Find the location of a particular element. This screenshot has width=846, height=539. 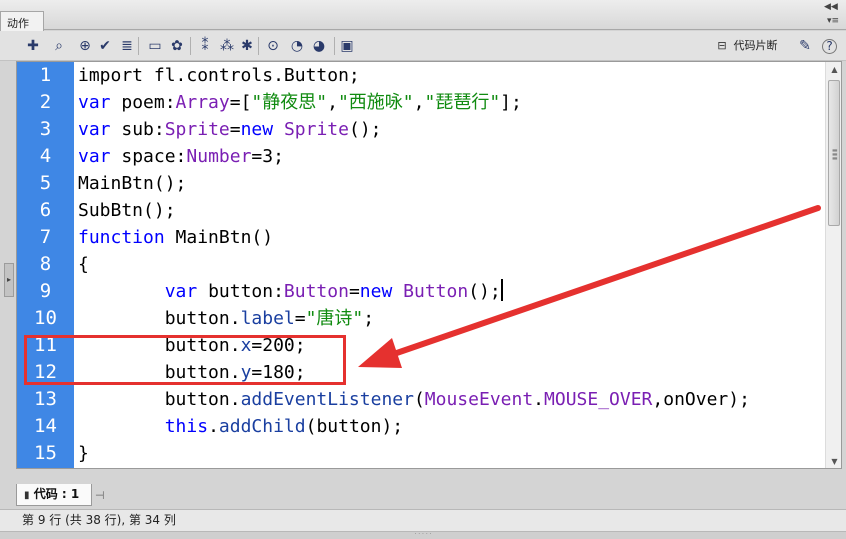

script-tab-code-1: ▮ 代码 : 1 is located at coordinates (54, 495).